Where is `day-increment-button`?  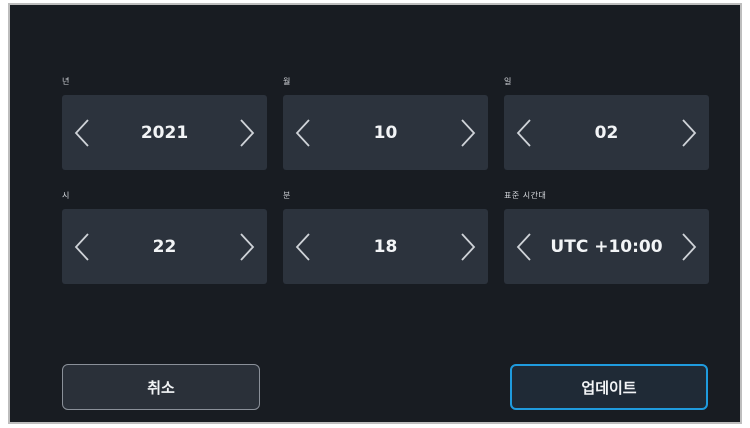
day-increment-button is located at coordinates (689, 132).